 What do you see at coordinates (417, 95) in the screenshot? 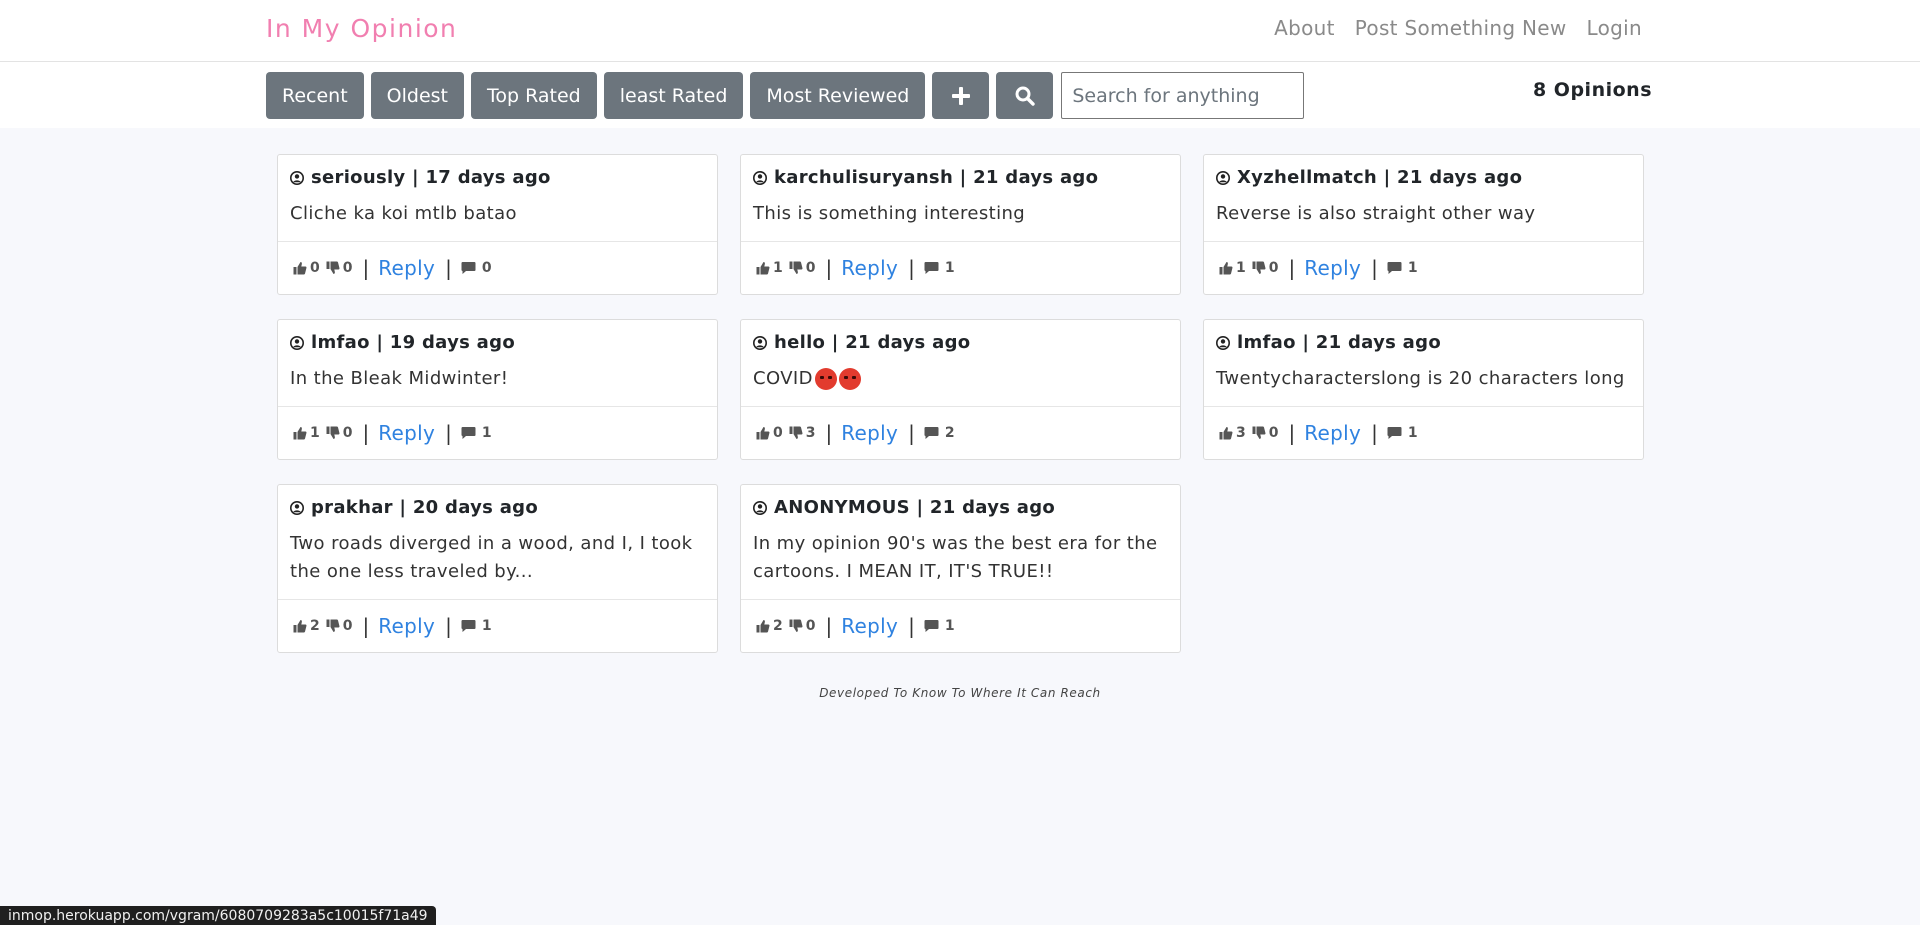
I see `sort-oldest-button: Oldest` at bounding box center [417, 95].